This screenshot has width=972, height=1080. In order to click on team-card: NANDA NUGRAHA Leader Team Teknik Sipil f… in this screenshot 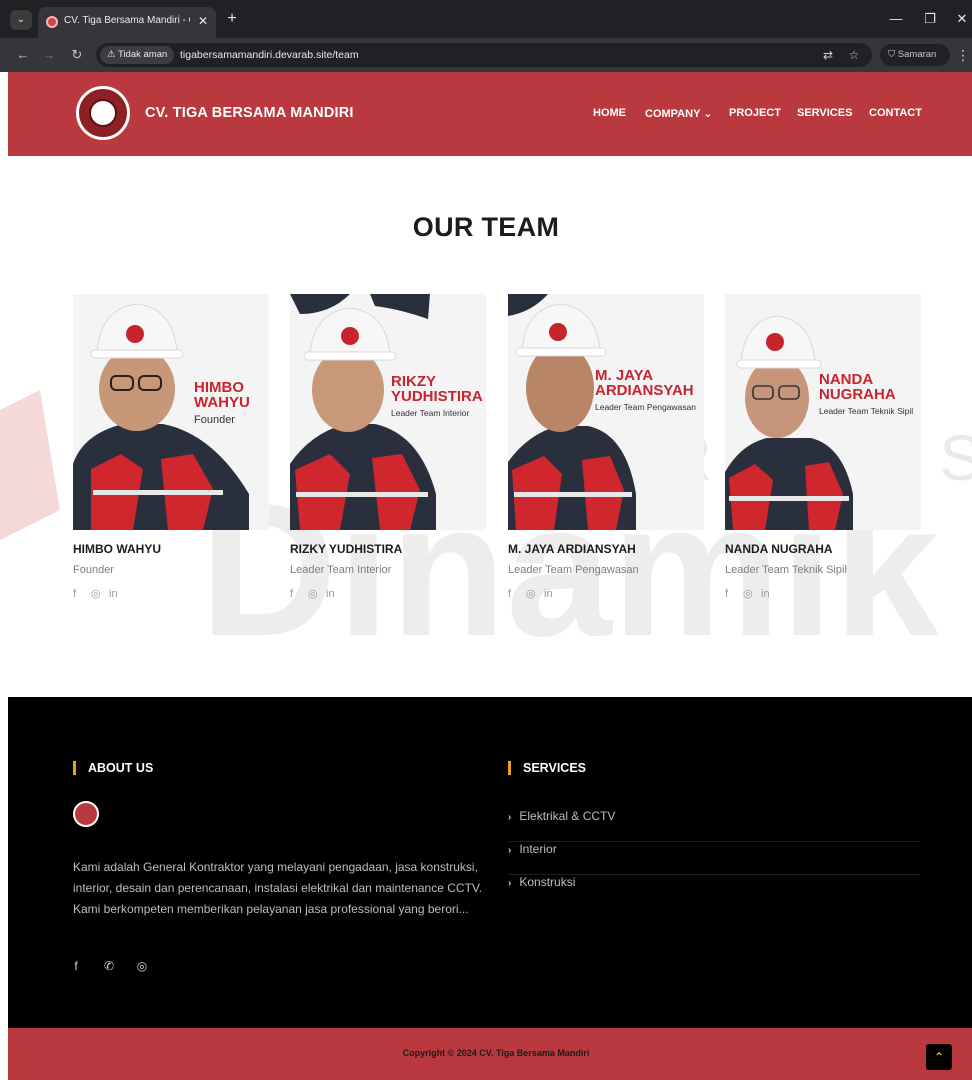, I will do `click(823, 454)`.